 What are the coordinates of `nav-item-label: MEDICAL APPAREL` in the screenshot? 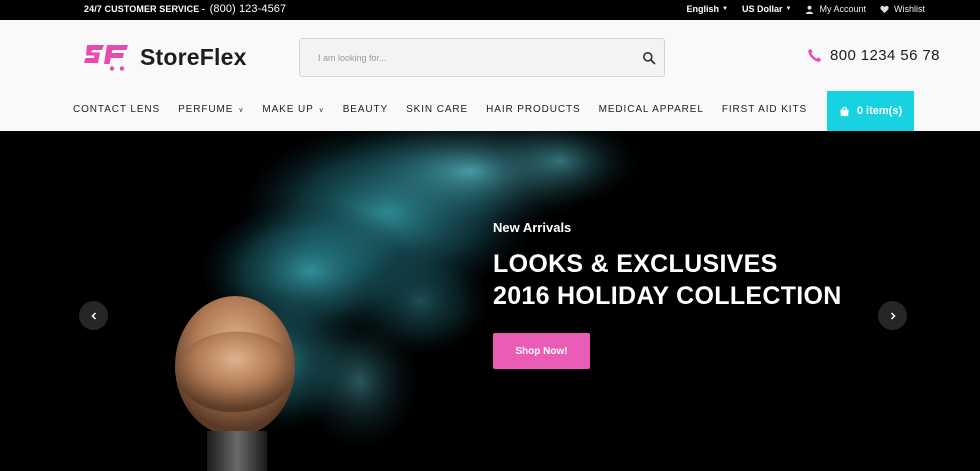 It's located at (651, 109).